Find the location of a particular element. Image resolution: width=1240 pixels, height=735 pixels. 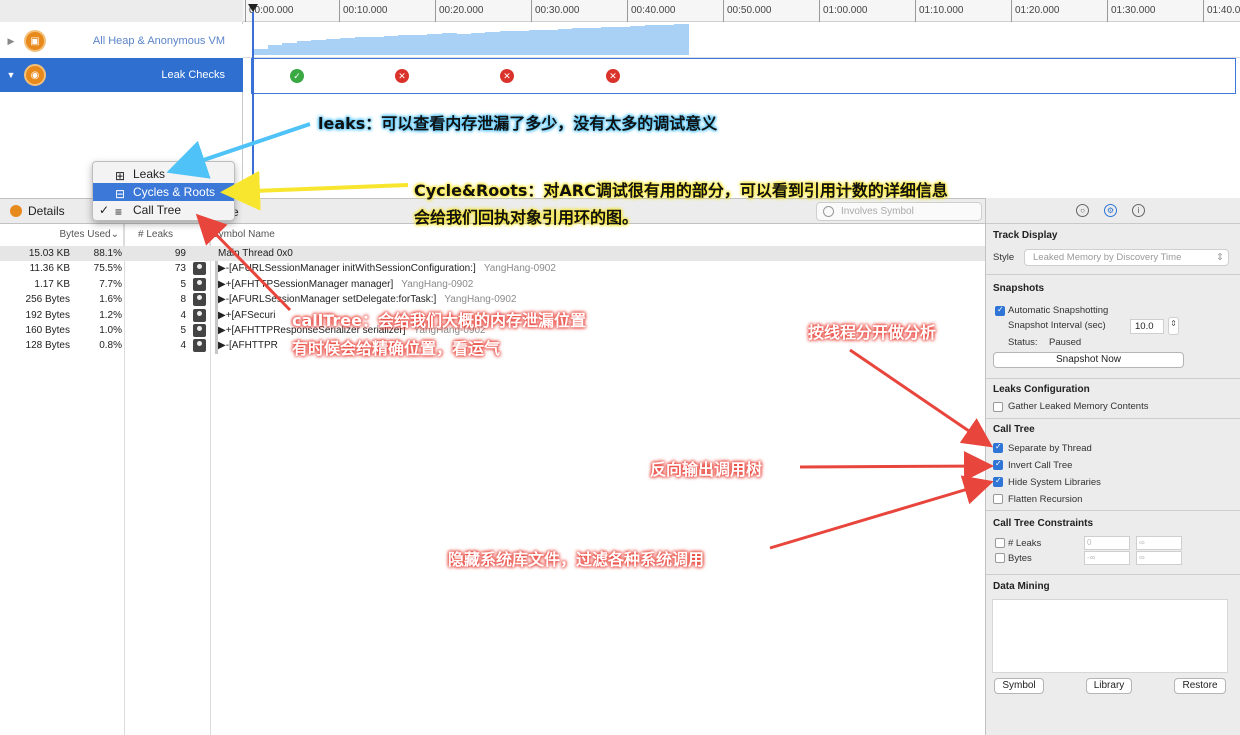

interval-field: 10.0 is located at coordinates (1147, 326).